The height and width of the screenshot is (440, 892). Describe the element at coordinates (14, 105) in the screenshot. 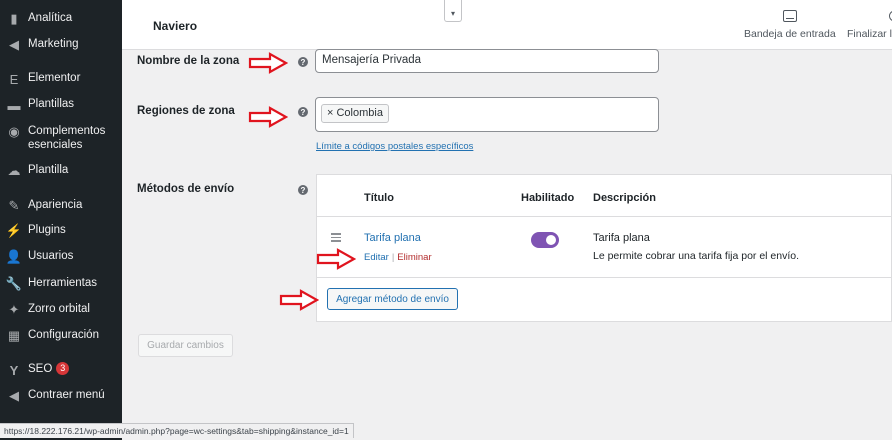

I see `folder-icon: ▬` at that location.